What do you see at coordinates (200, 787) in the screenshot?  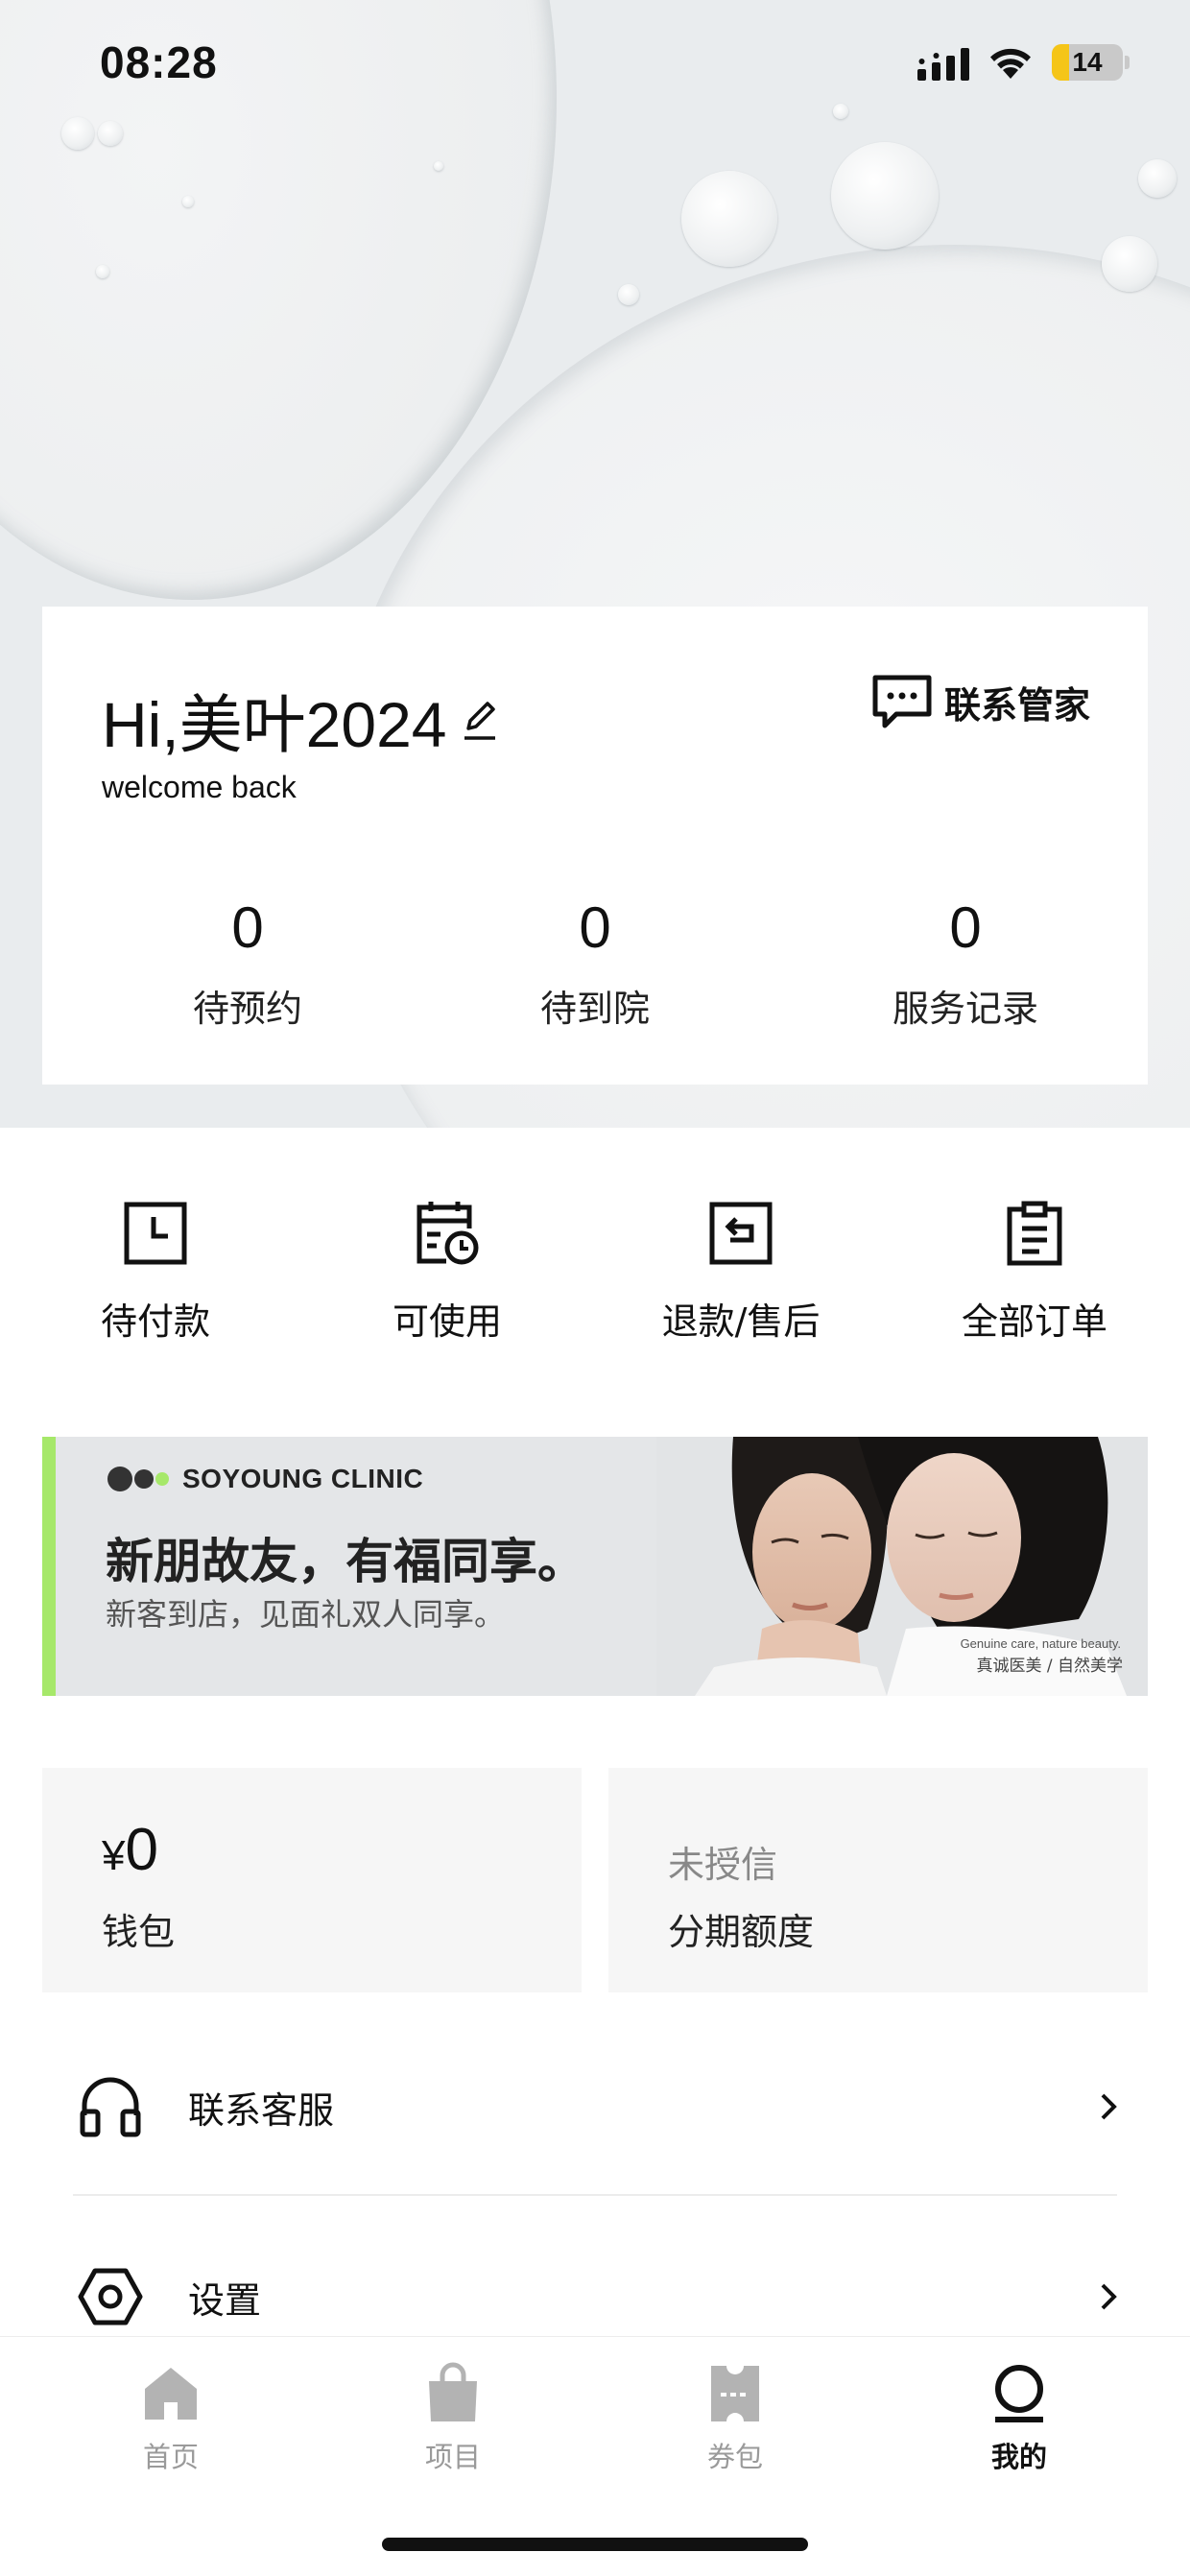 I see `welcome-text: welcome back` at bounding box center [200, 787].